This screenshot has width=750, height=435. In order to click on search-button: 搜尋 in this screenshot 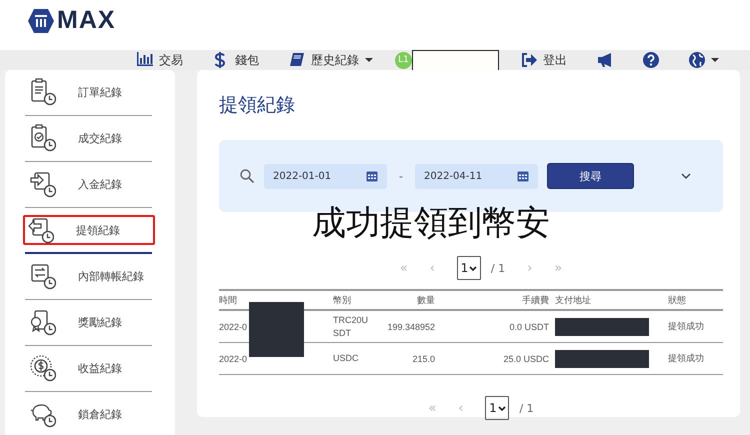, I will do `click(590, 176)`.